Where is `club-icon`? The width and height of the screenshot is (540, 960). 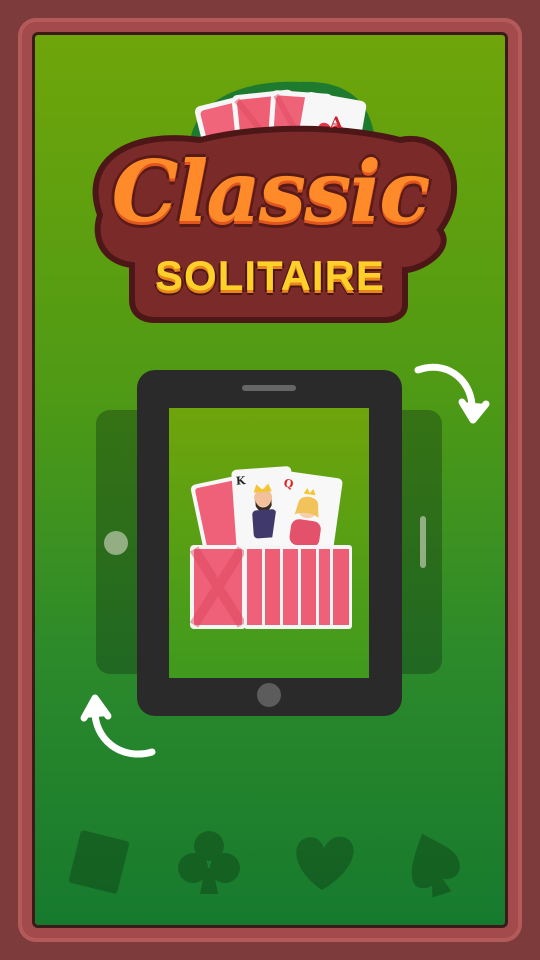 club-icon is located at coordinates (209, 862).